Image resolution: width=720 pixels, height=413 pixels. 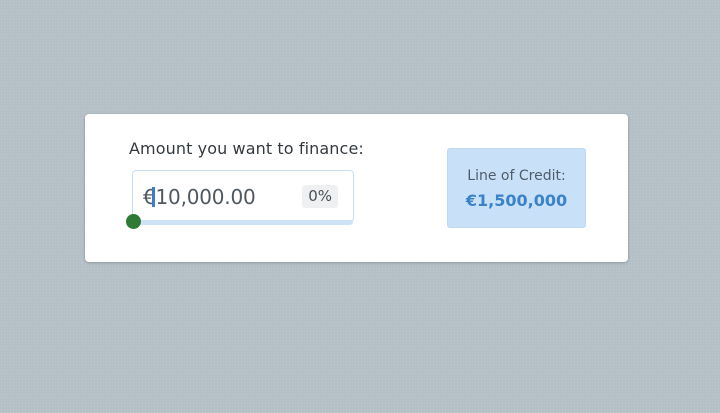 I want to click on amount-label: Amount you want to finance:, so click(x=246, y=148).